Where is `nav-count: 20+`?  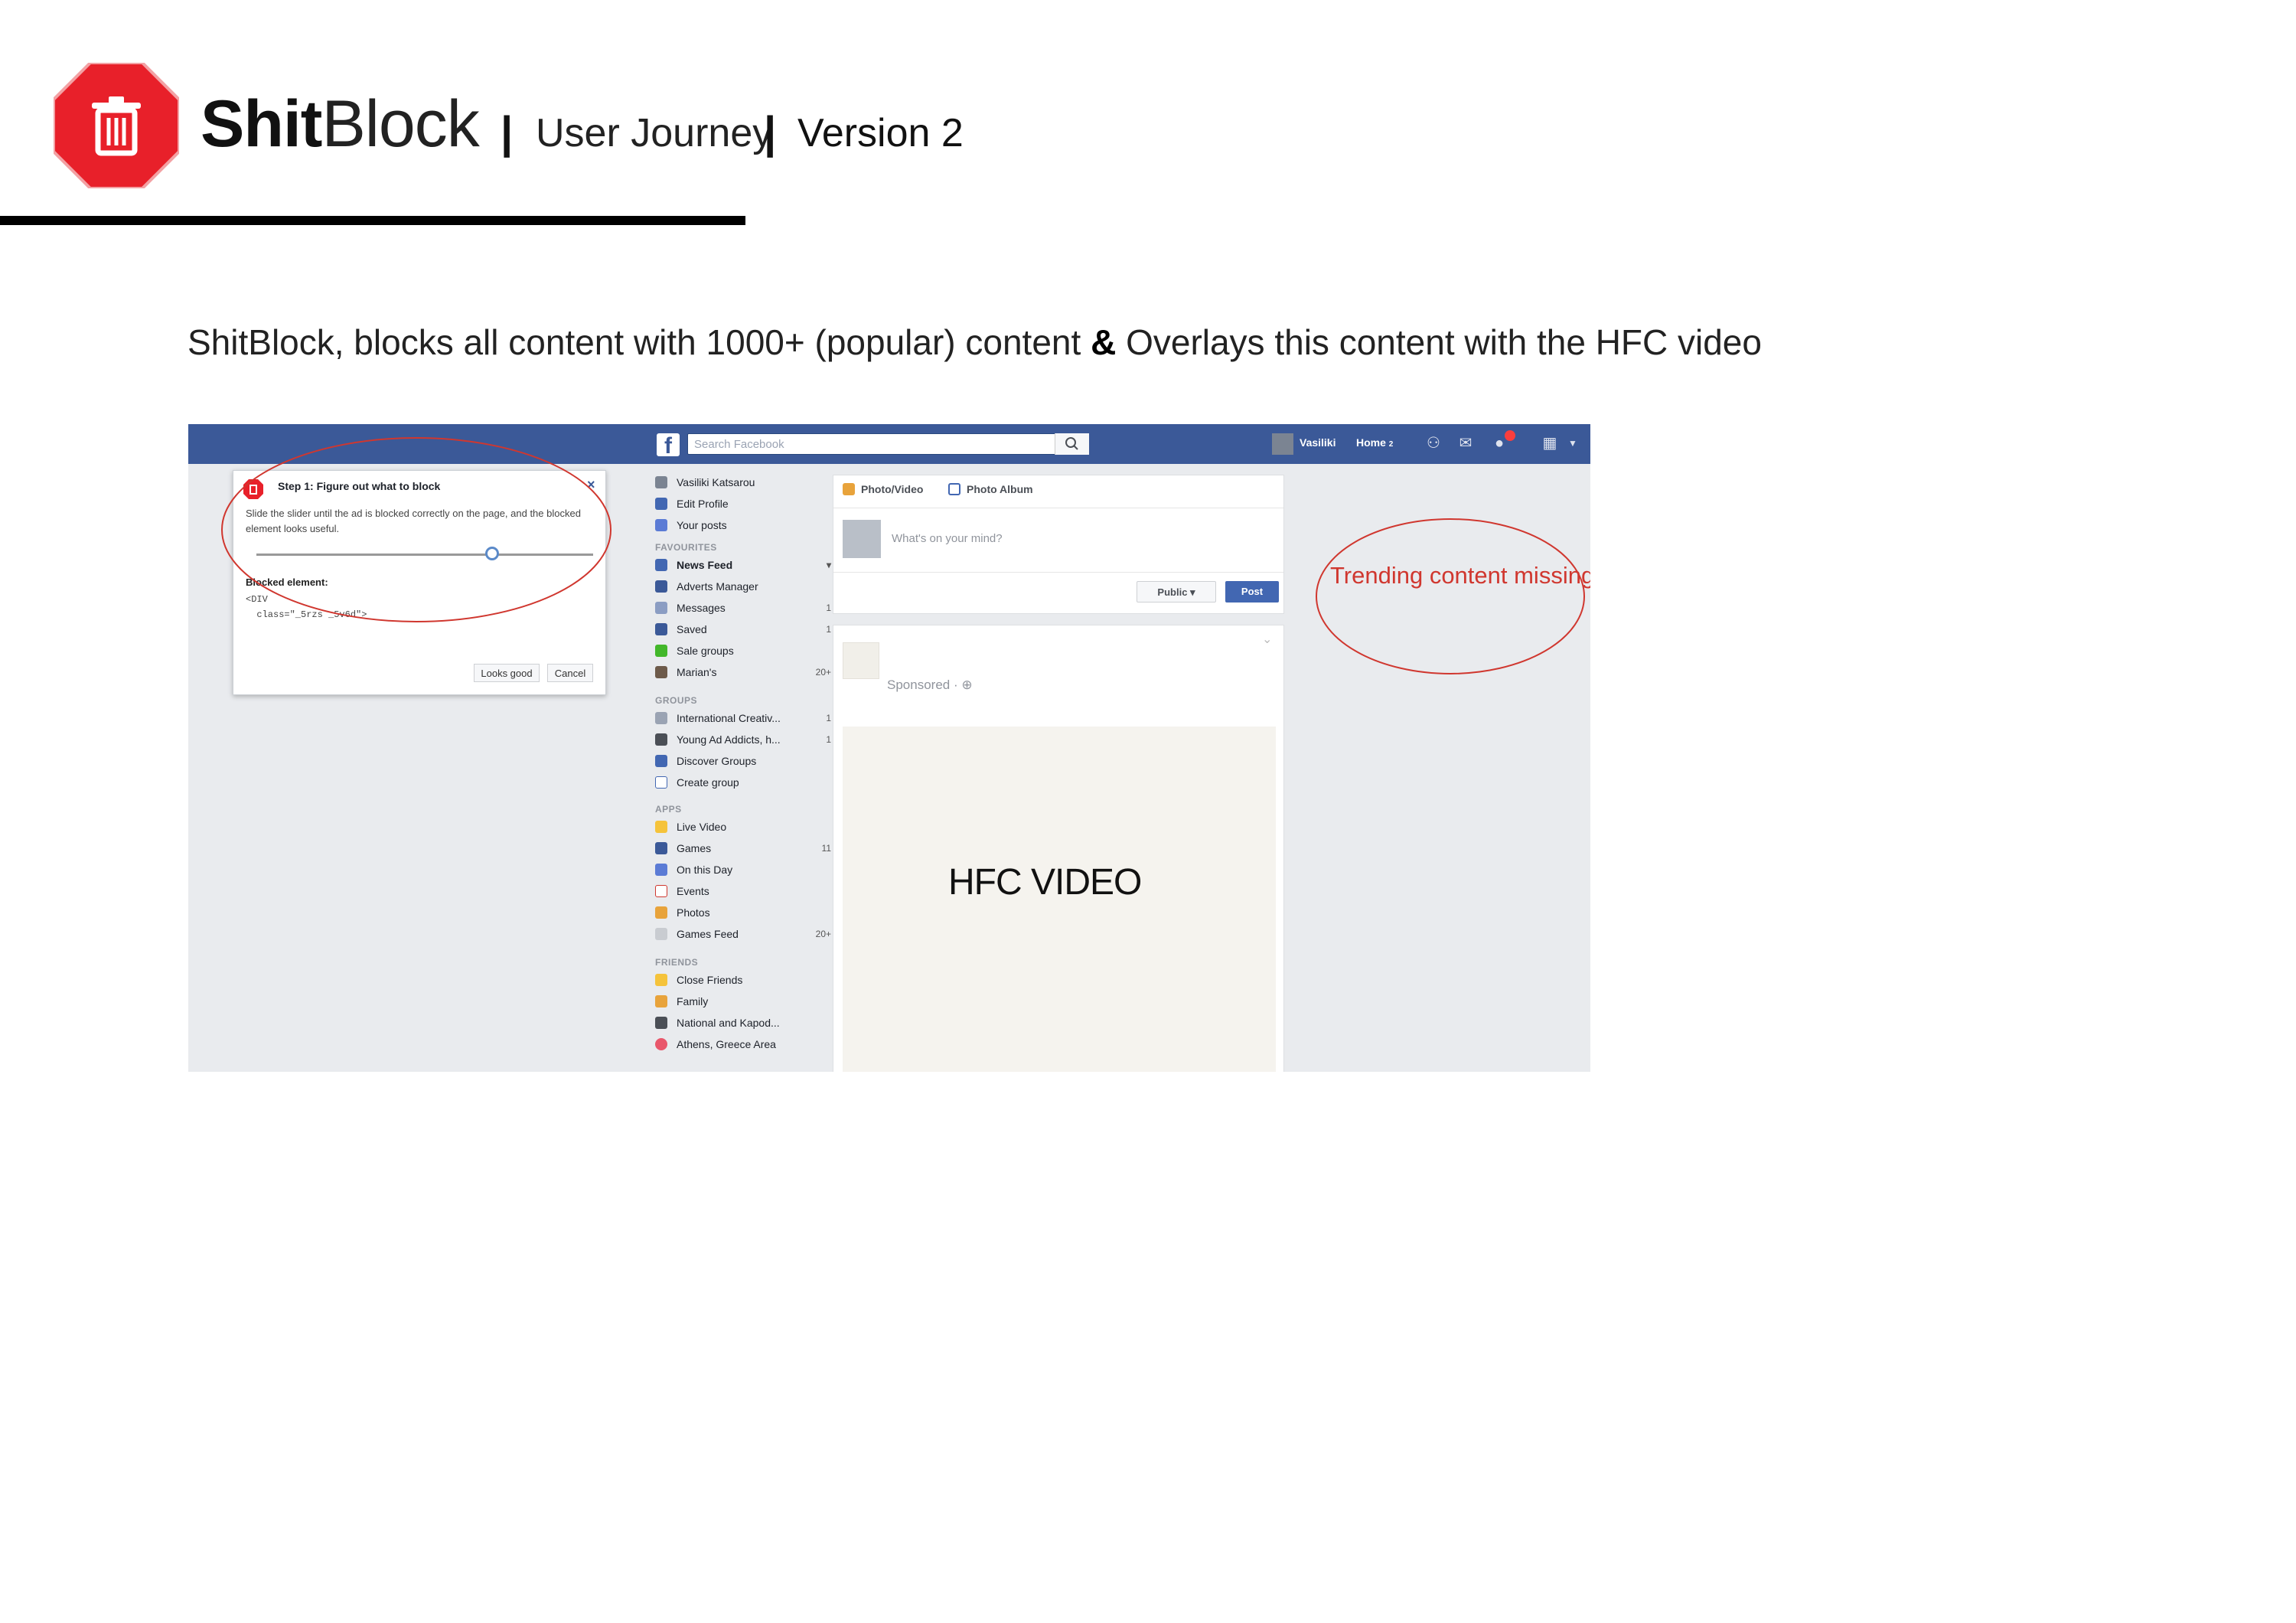
nav-count: 20+ is located at coordinates (823, 934).